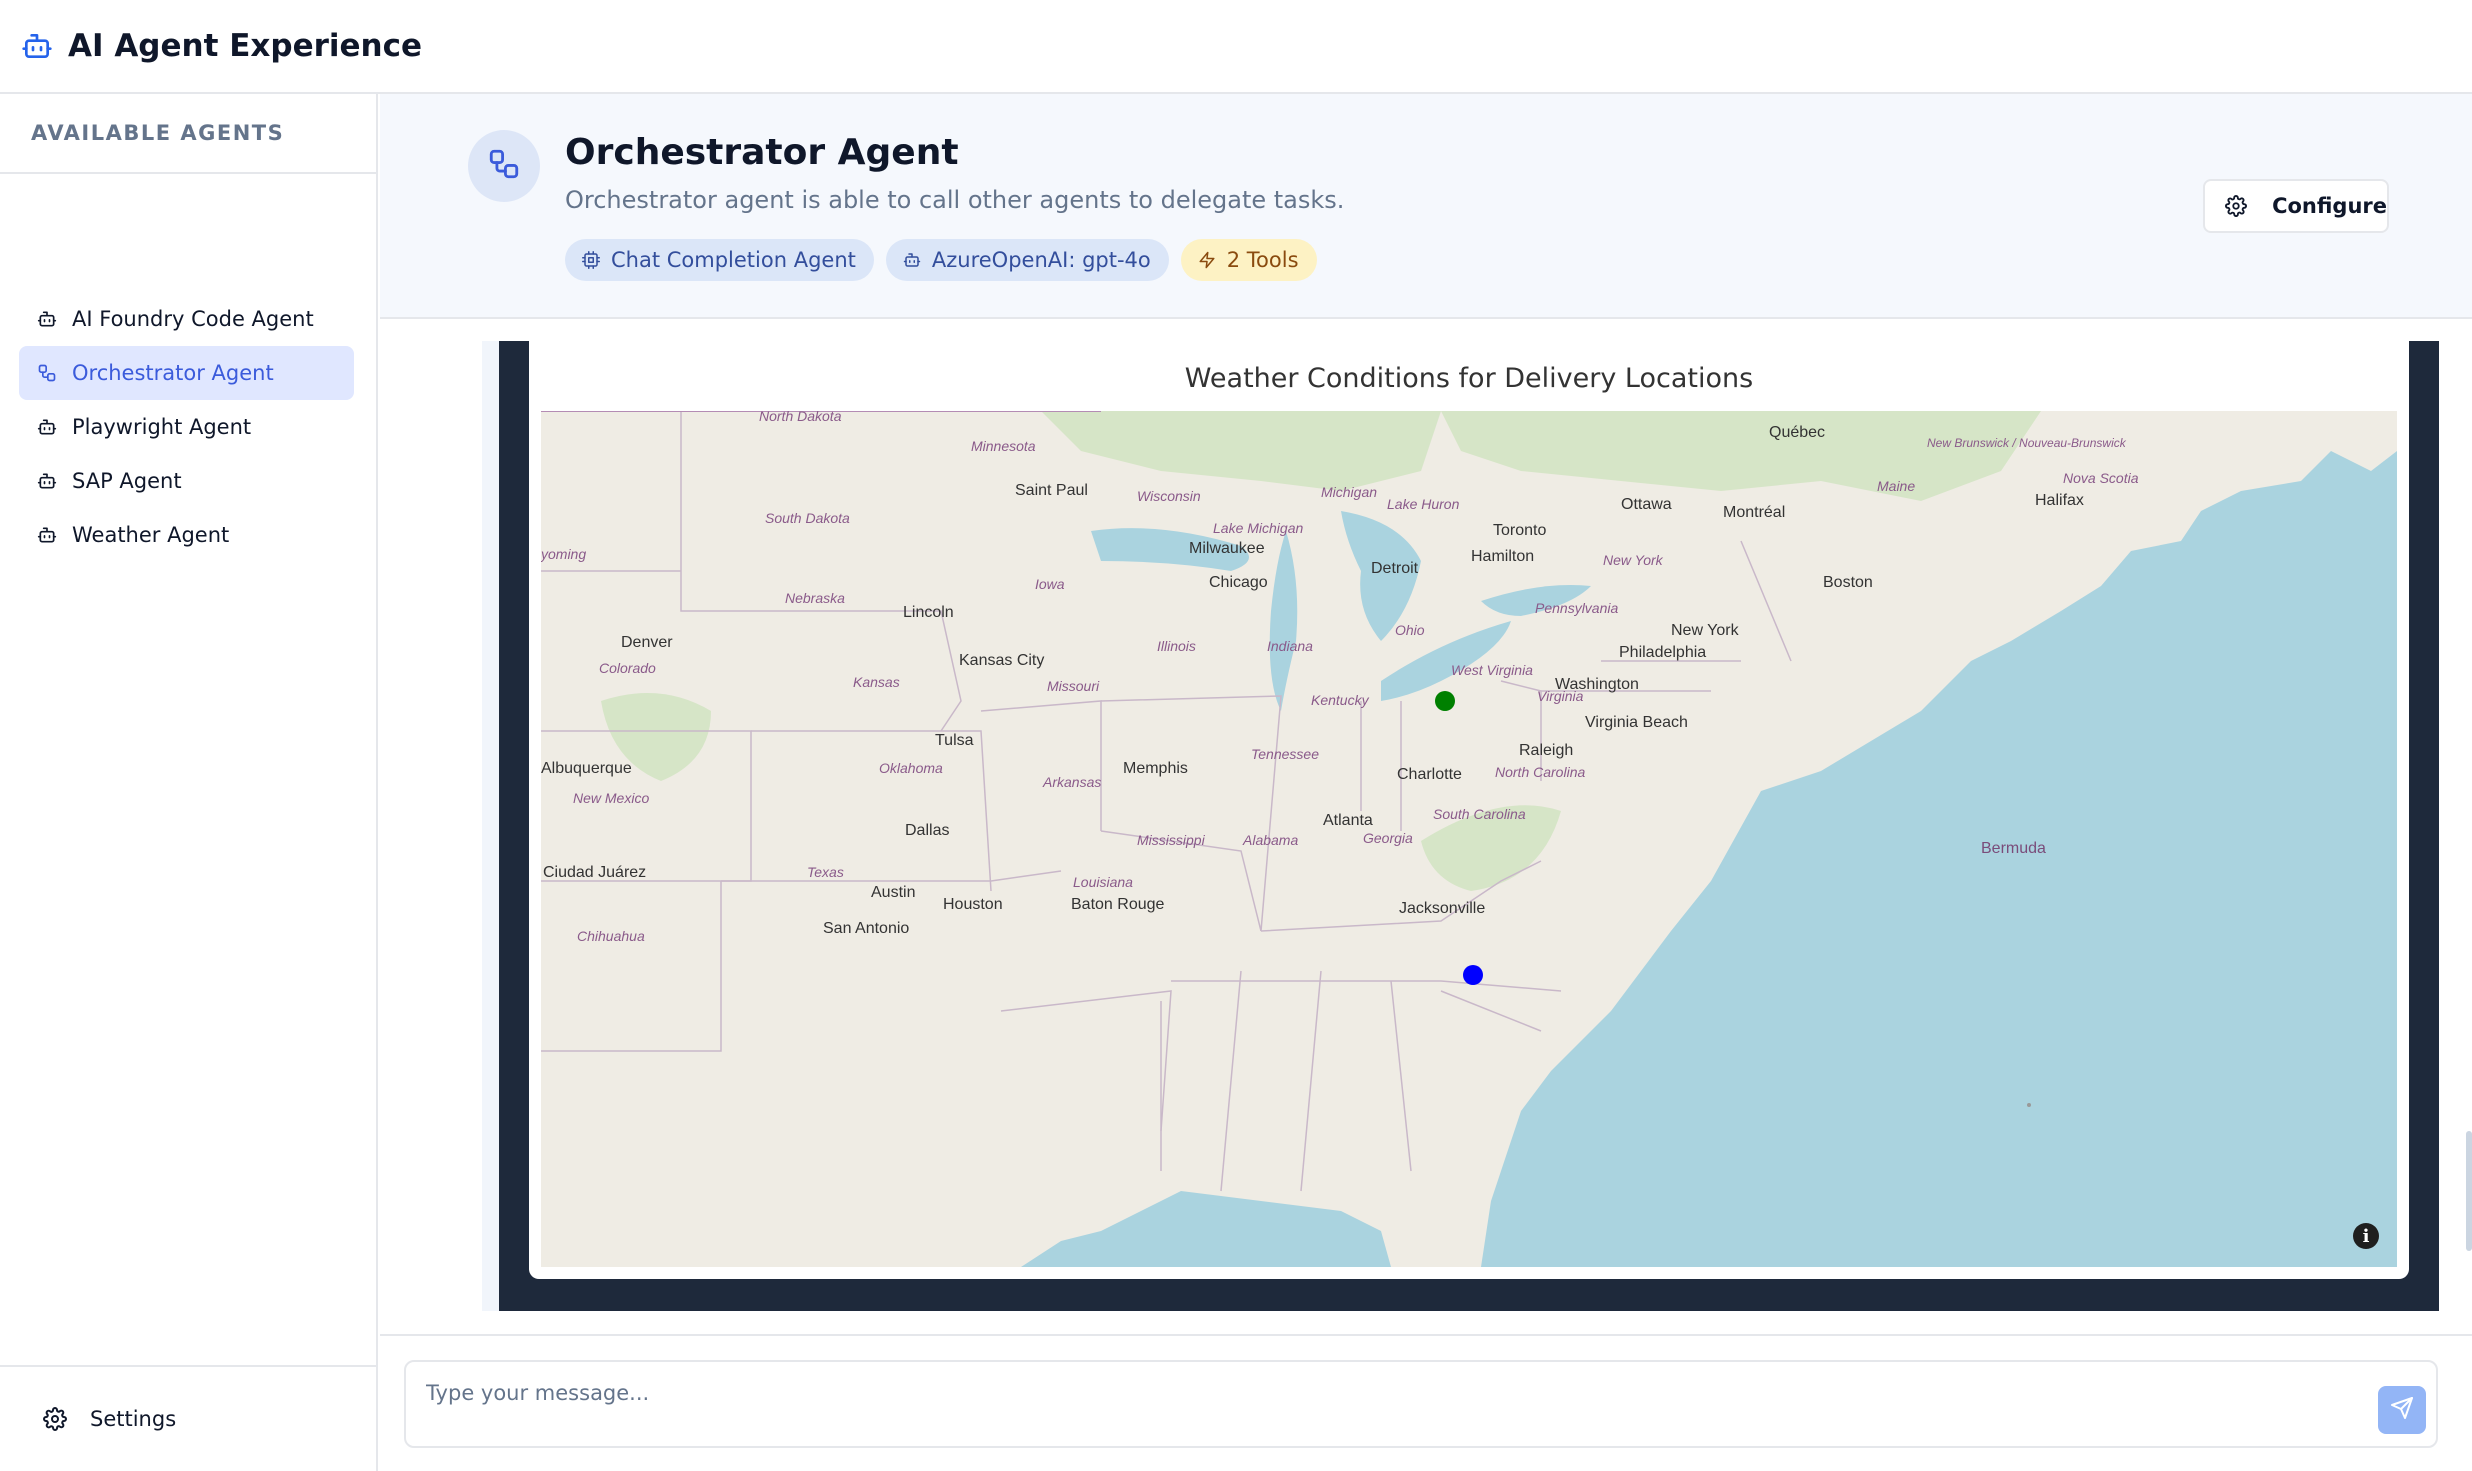 The height and width of the screenshot is (1471, 2472). Describe the element at coordinates (1519, 530) in the screenshot. I see `city-label: Toronto` at that location.